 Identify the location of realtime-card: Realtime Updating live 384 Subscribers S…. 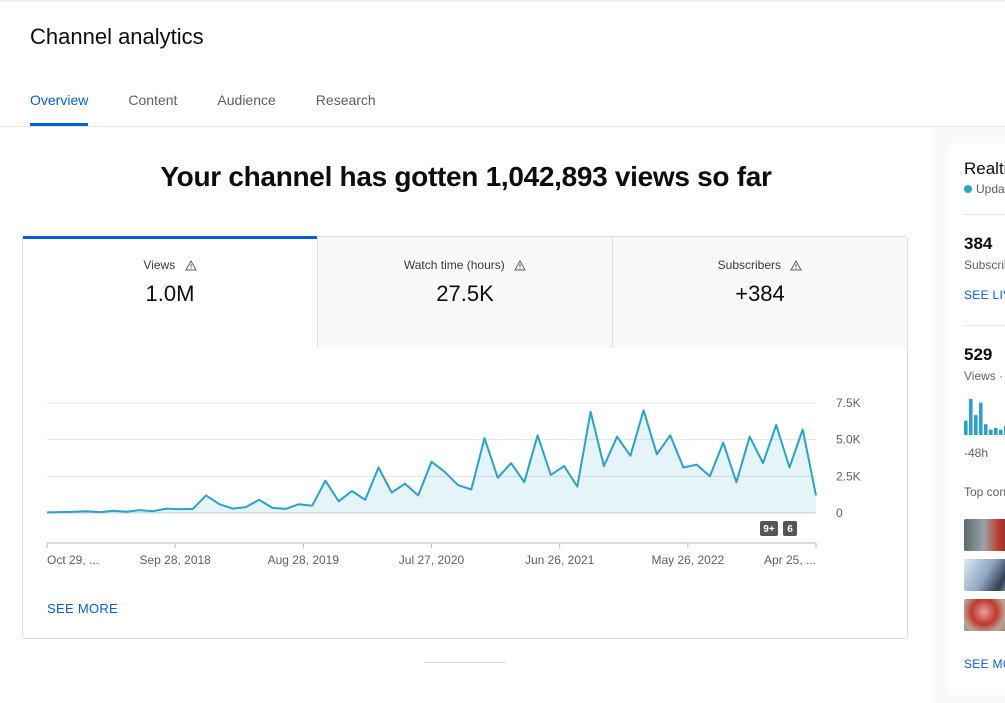
(976, 419).